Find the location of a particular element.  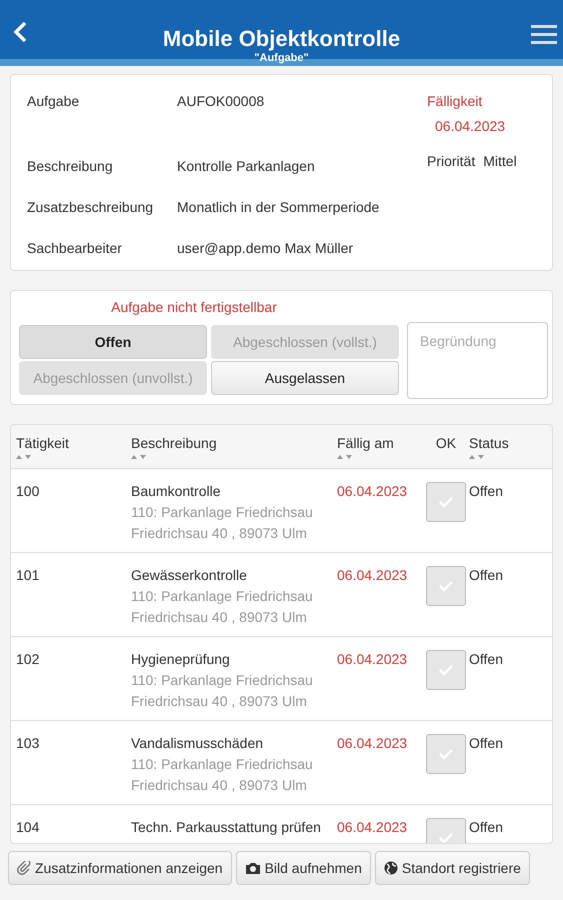

field-value: Monatlich in der Sommerperiode is located at coordinates (278, 207).